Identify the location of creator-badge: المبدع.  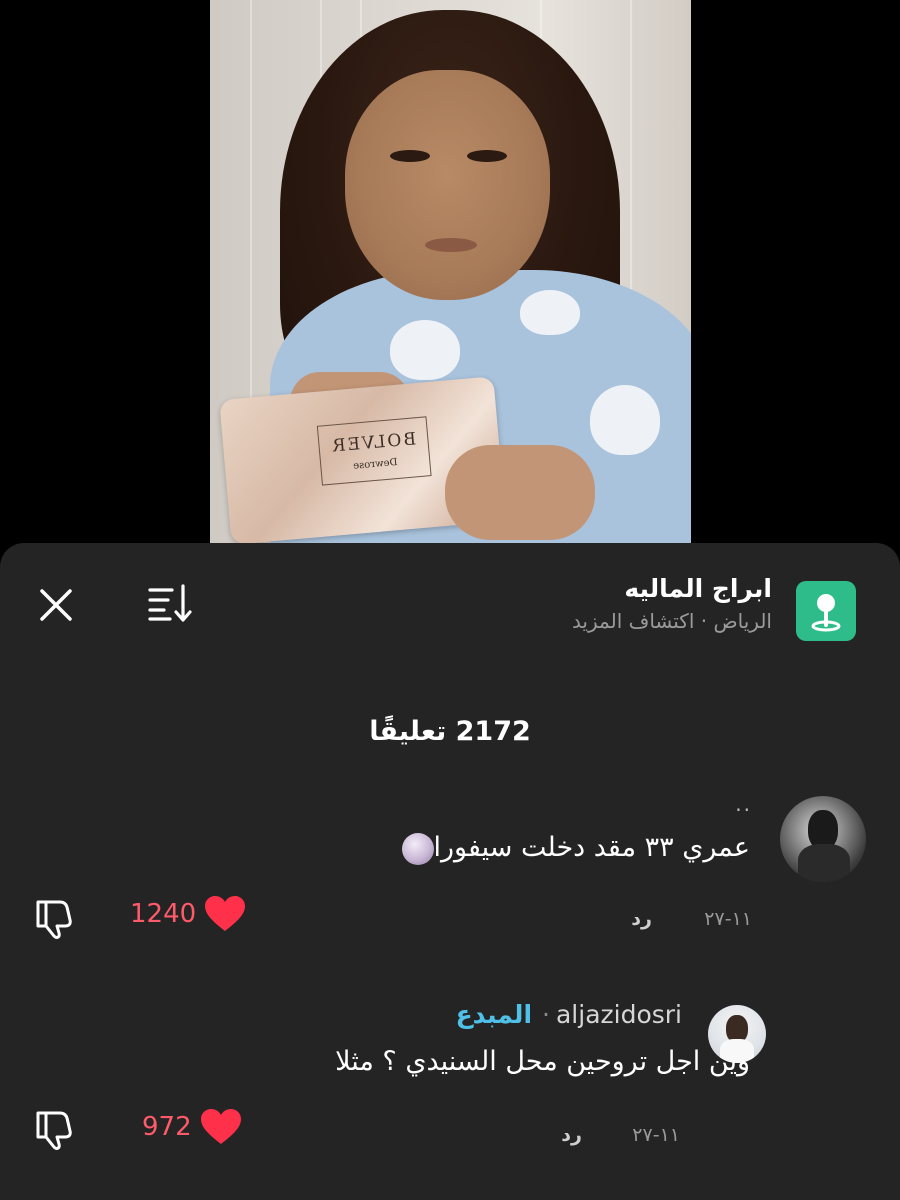
(494, 1014).